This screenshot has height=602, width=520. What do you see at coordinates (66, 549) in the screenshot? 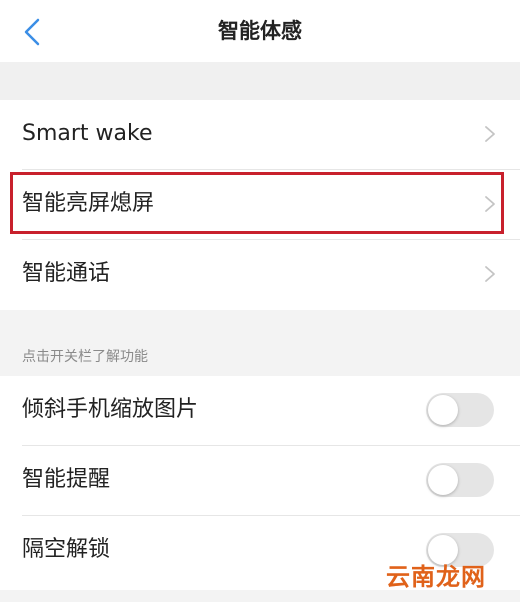
I see `list-item-label: 隔空解锁` at bounding box center [66, 549].